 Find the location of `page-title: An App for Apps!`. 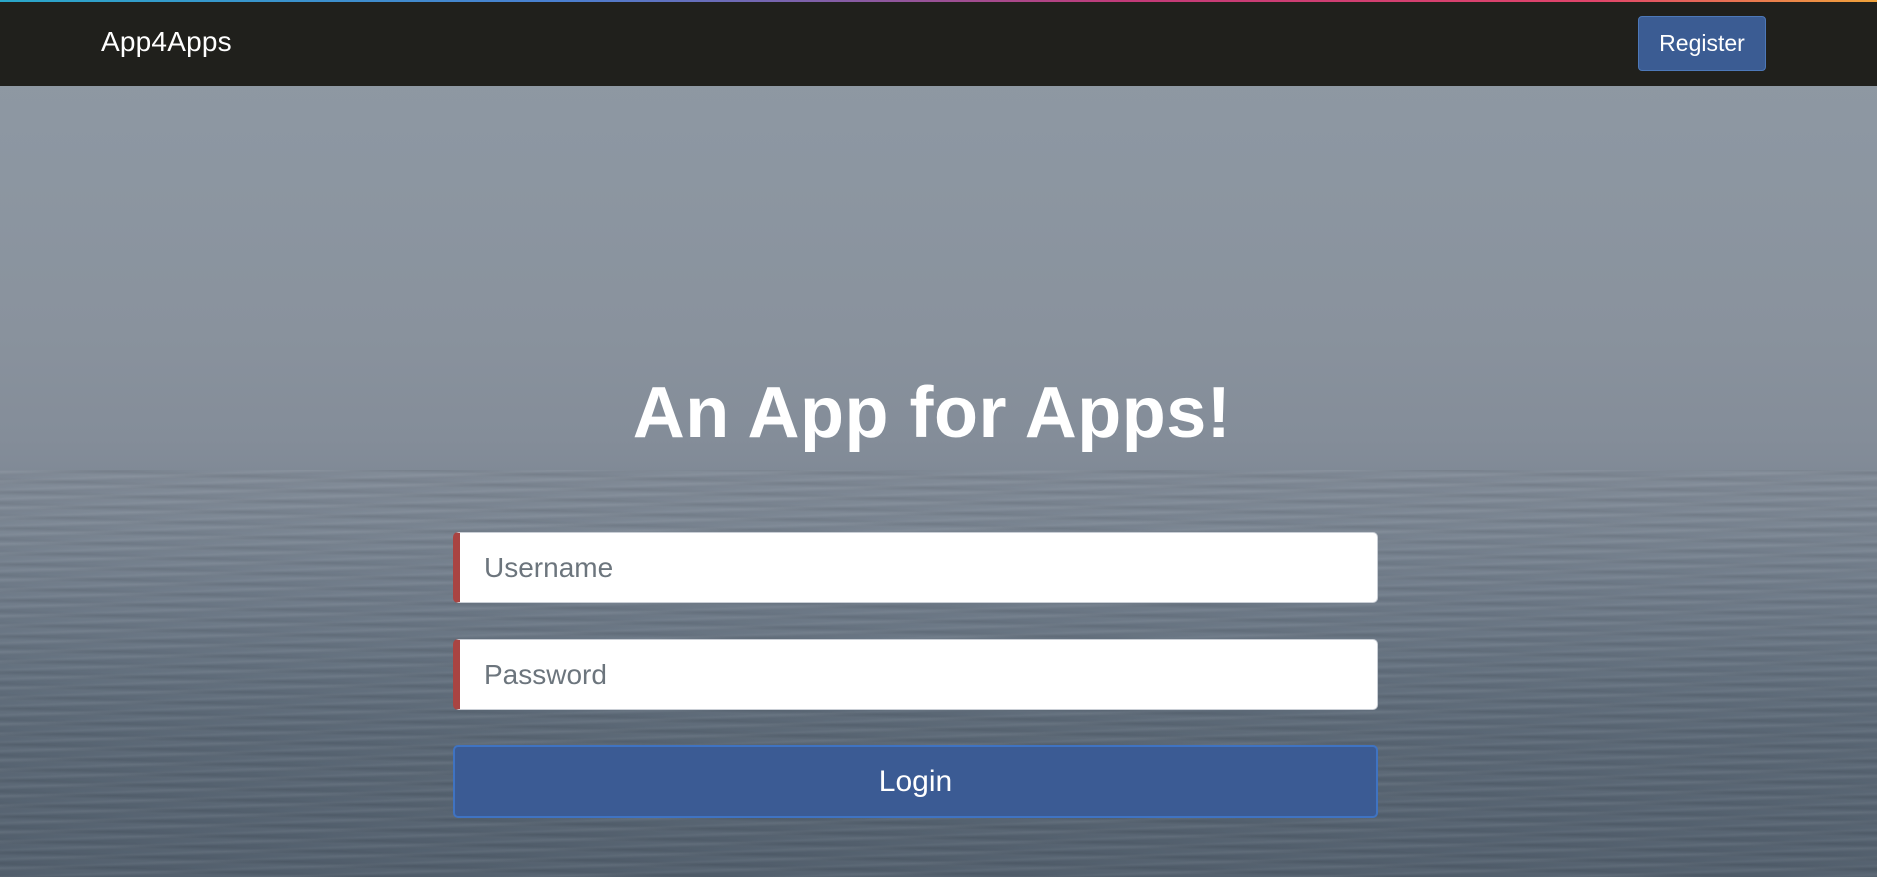

page-title: An App for Apps! is located at coordinates (932, 413).